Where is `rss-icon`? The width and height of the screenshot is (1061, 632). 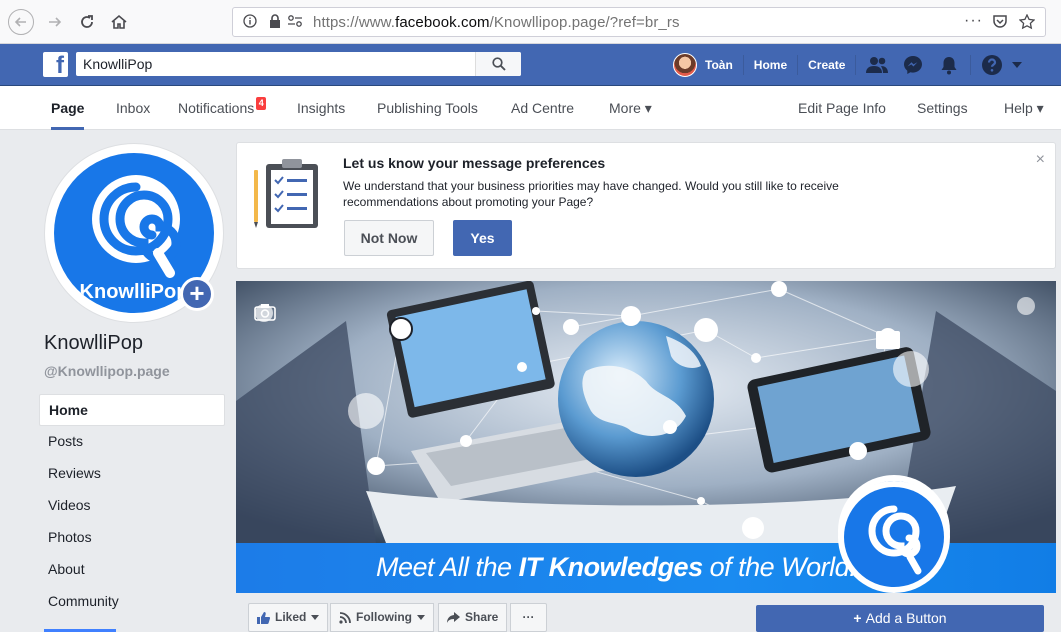 rss-icon is located at coordinates (345, 617).